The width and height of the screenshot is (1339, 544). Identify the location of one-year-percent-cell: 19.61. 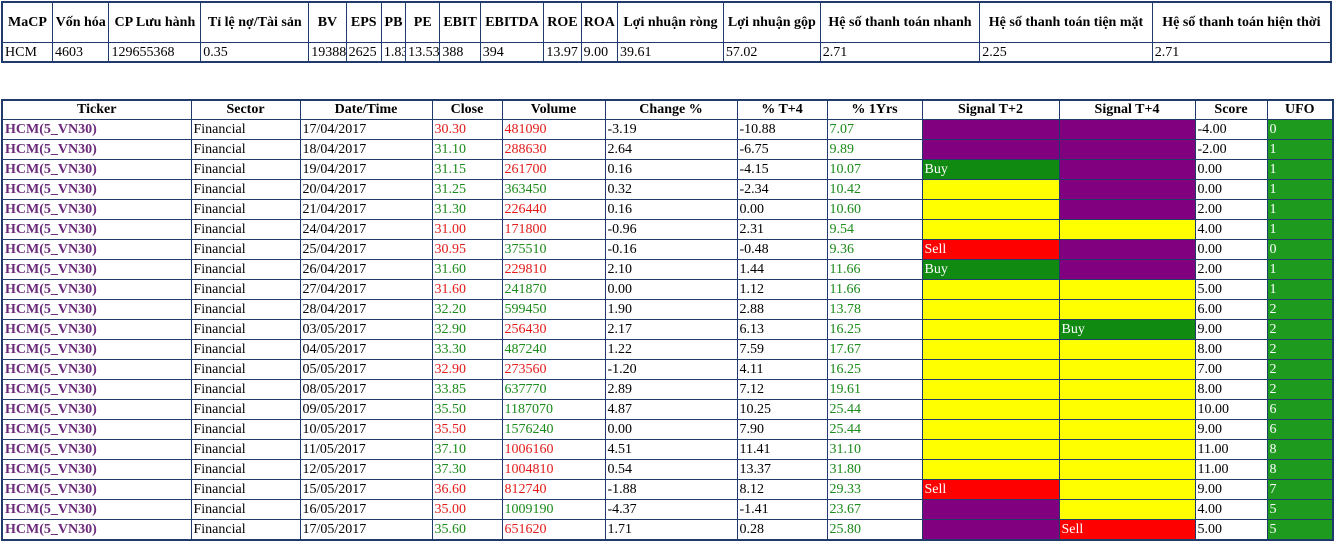
(874, 389).